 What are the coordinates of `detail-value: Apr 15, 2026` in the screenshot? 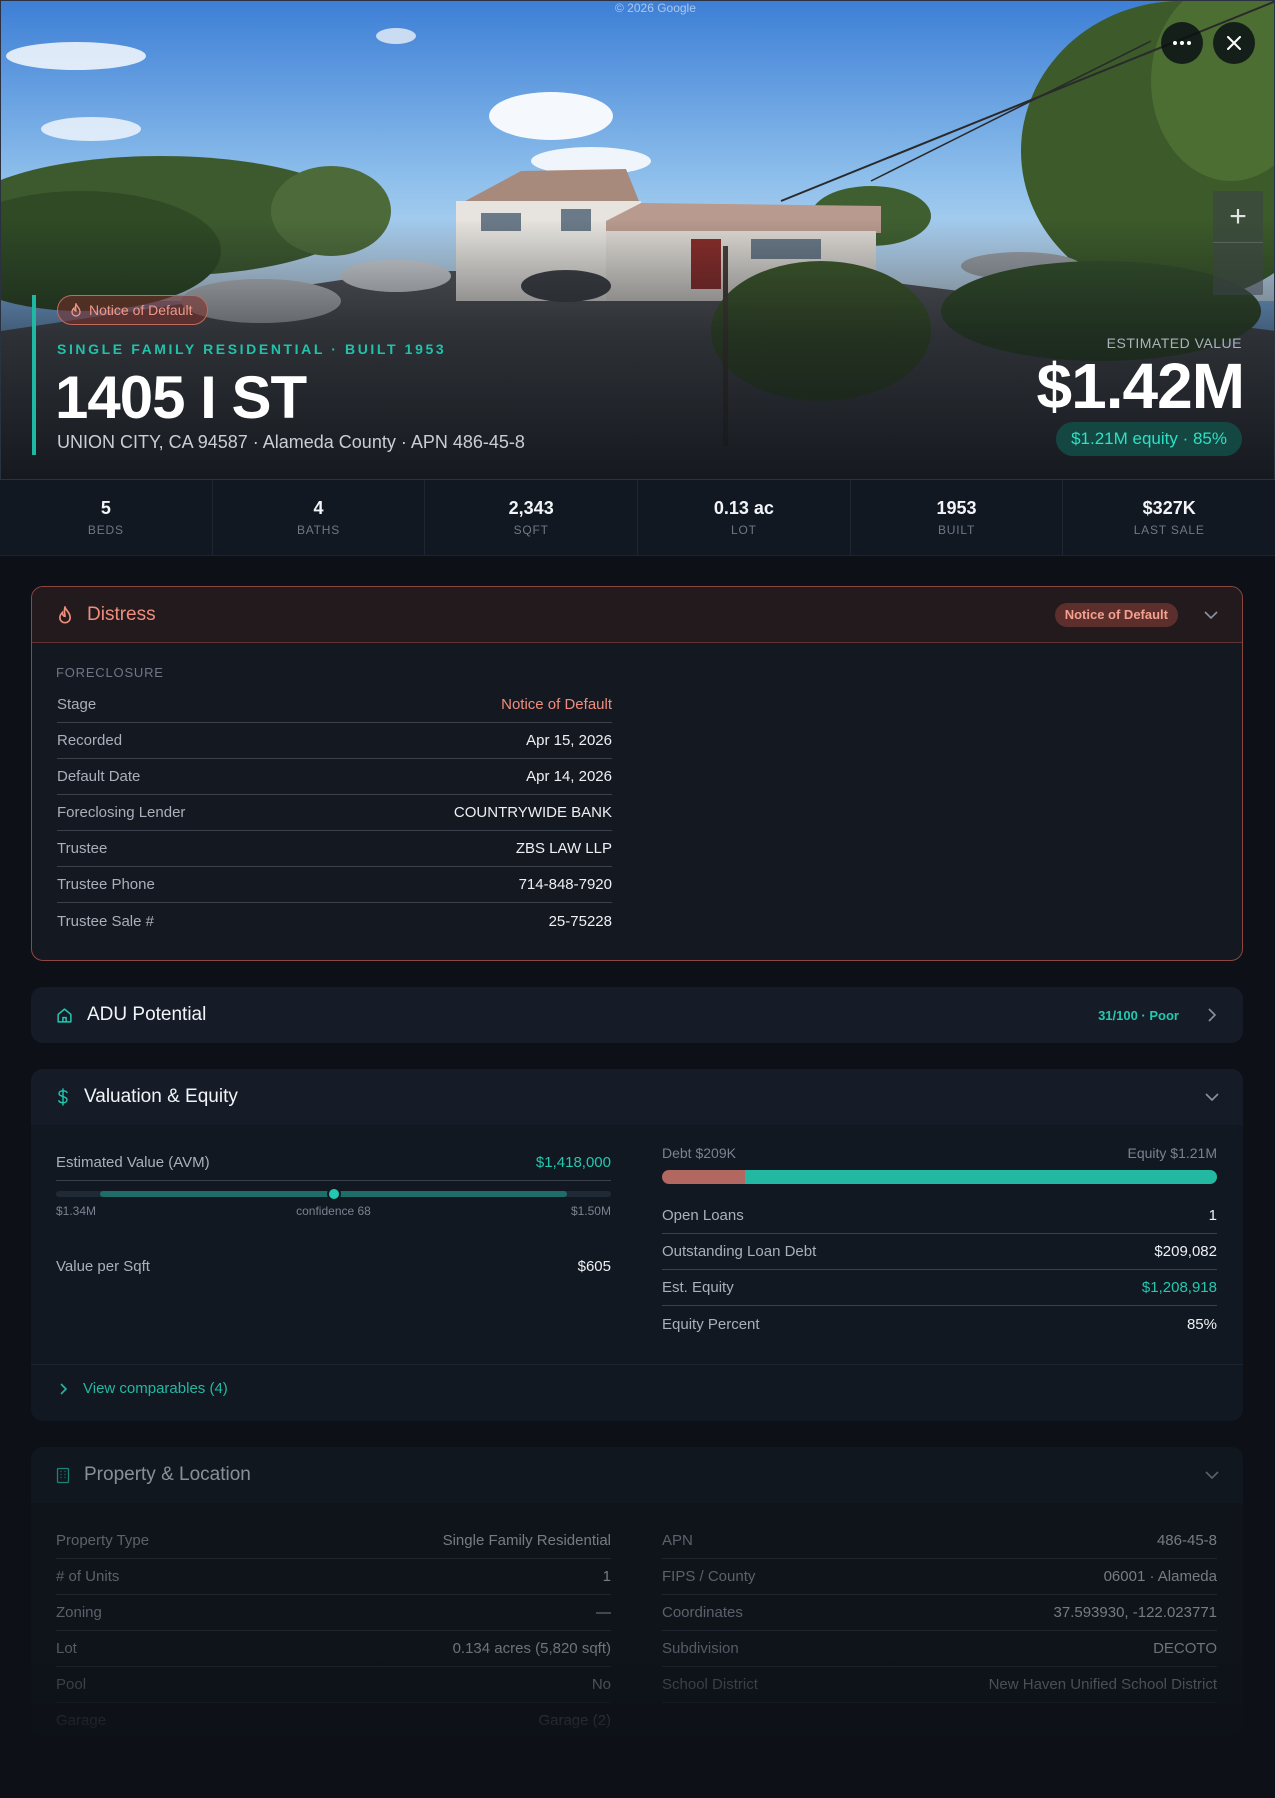 It's located at (569, 740).